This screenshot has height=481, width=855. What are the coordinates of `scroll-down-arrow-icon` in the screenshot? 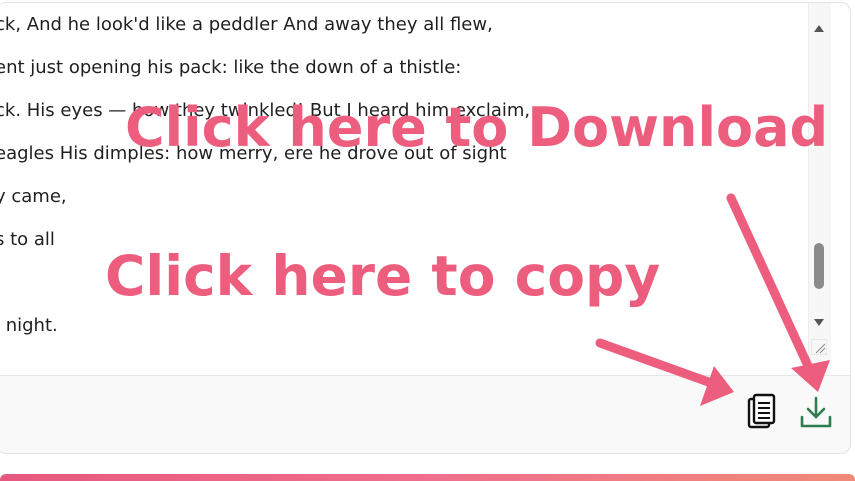 It's located at (819, 322).